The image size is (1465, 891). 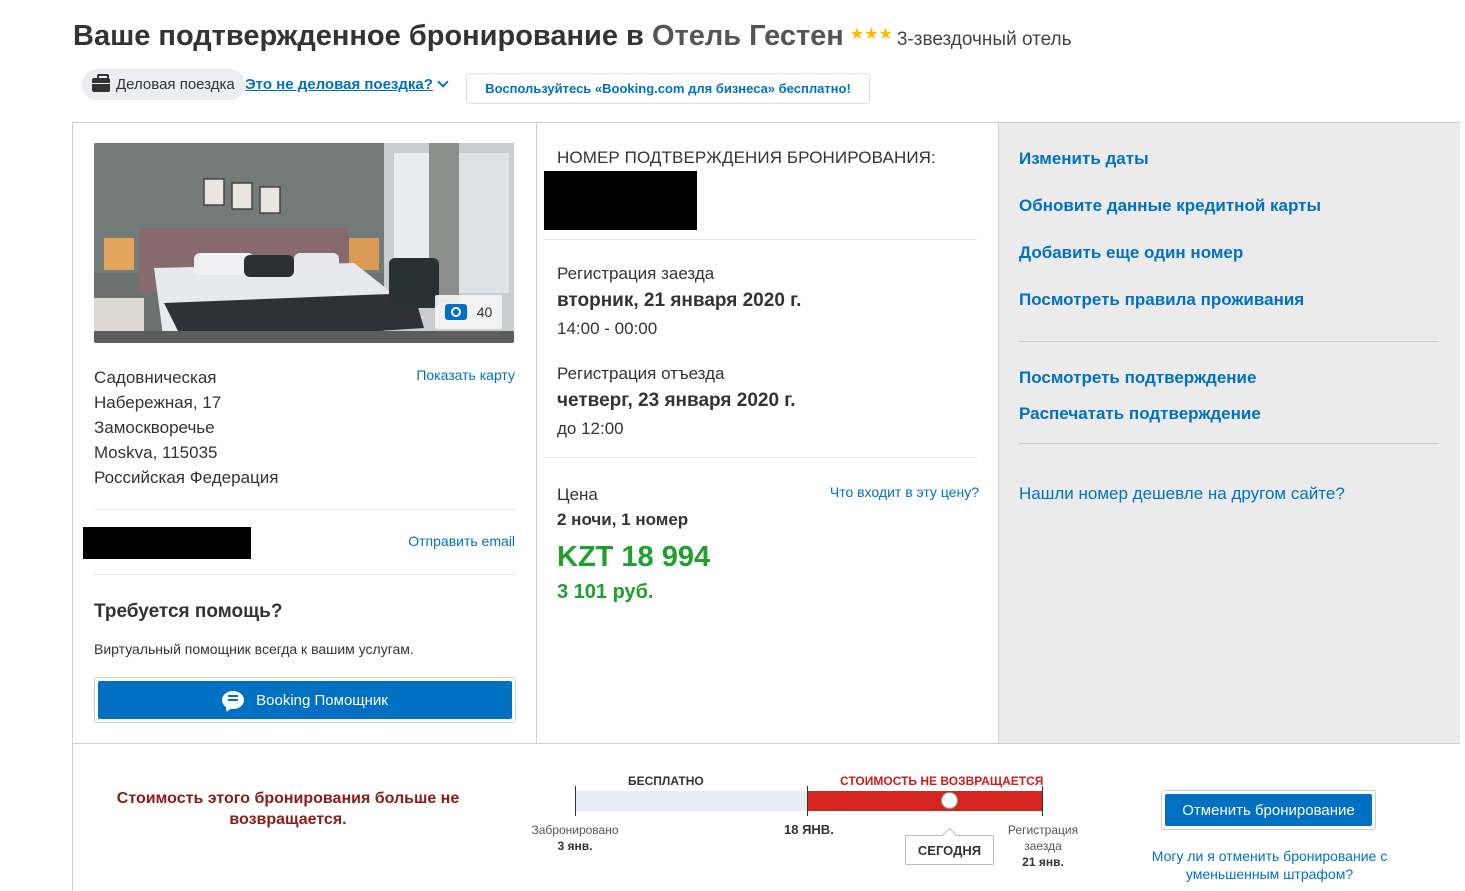 What do you see at coordinates (575, 830) in the screenshot?
I see `booked-label: Забронировано` at bounding box center [575, 830].